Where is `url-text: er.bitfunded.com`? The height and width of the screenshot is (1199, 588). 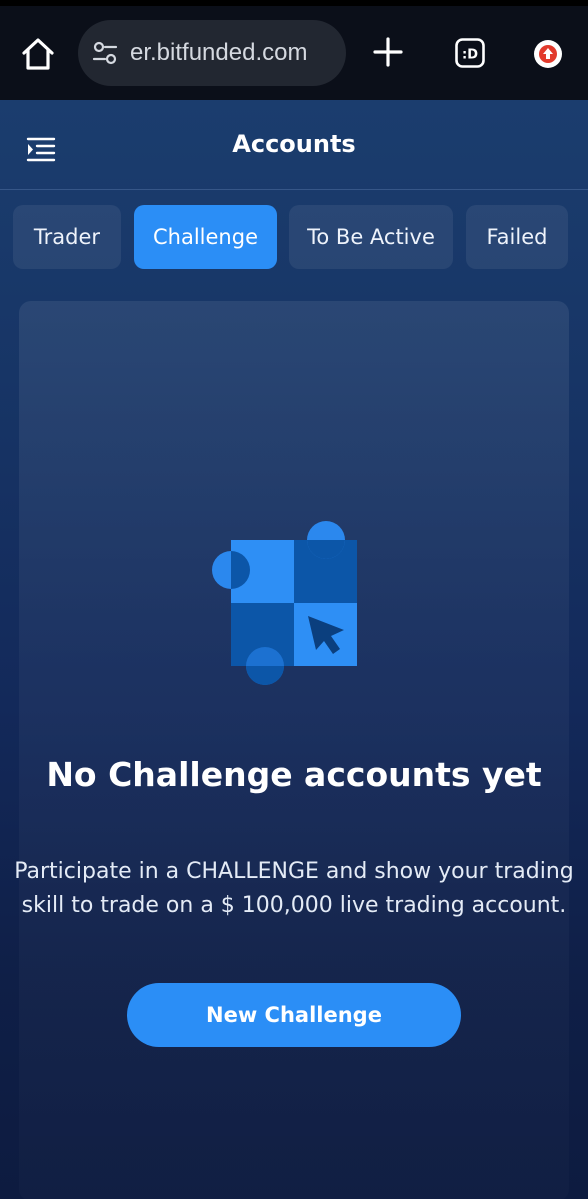 url-text: er.bitfunded.com is located at coordinates (218, 53).